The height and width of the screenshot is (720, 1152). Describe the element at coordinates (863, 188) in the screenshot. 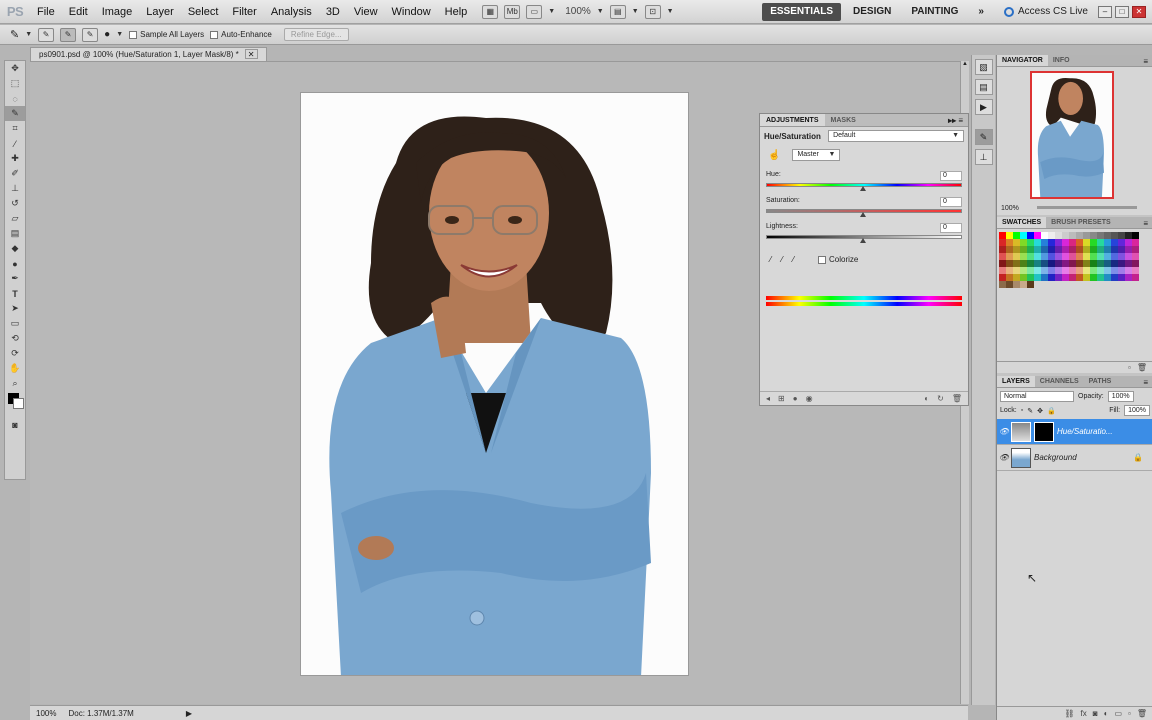

I see `hue-slider-thumb` at that location.